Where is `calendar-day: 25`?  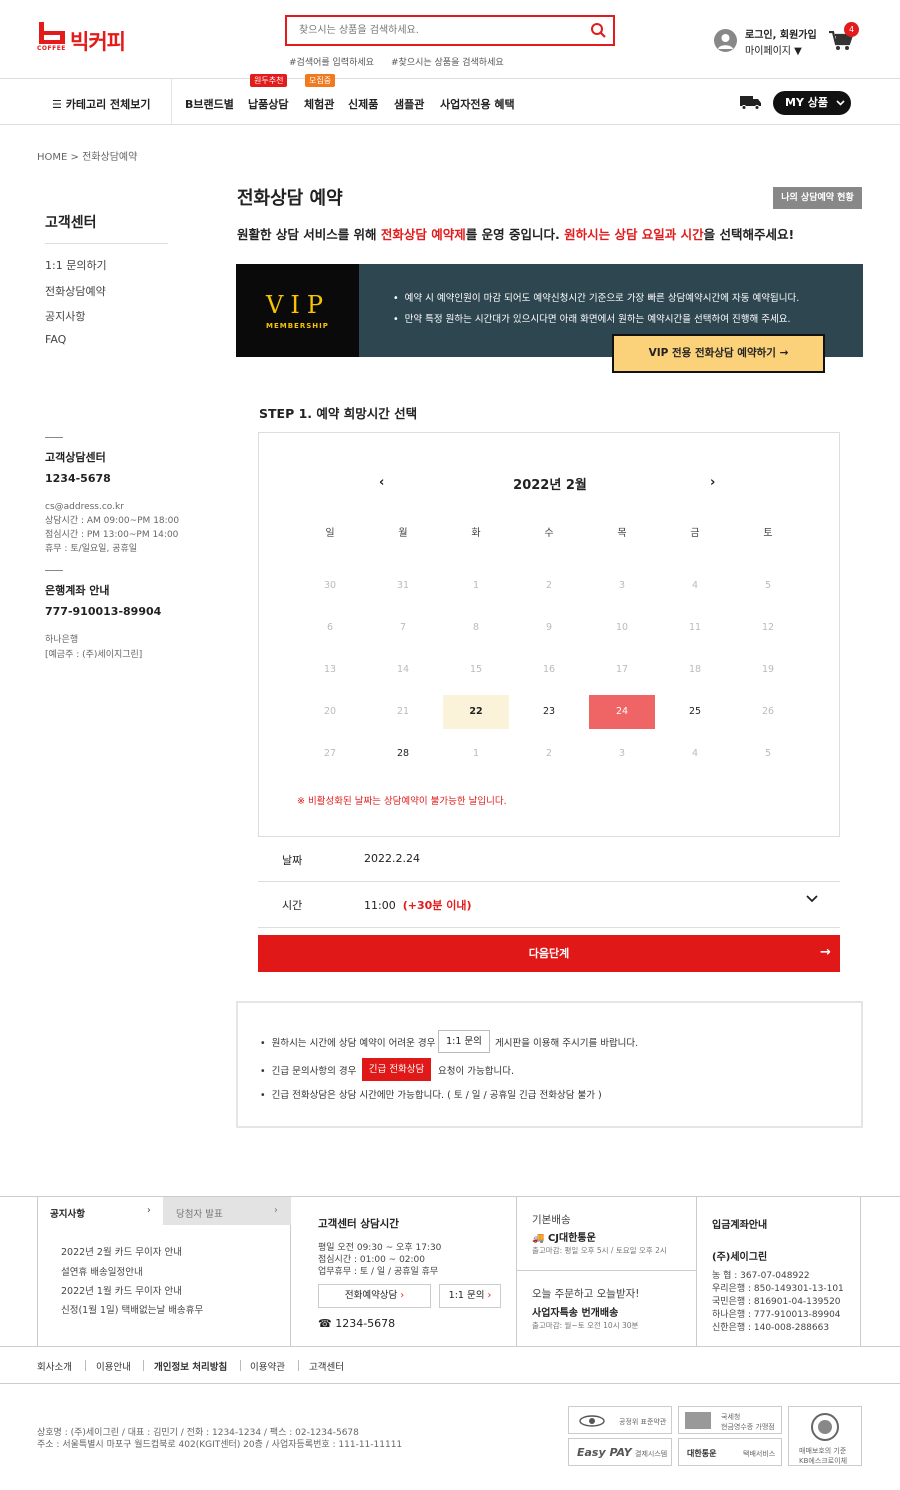 calendar-day: 25 is located at coordinates (695, 712).